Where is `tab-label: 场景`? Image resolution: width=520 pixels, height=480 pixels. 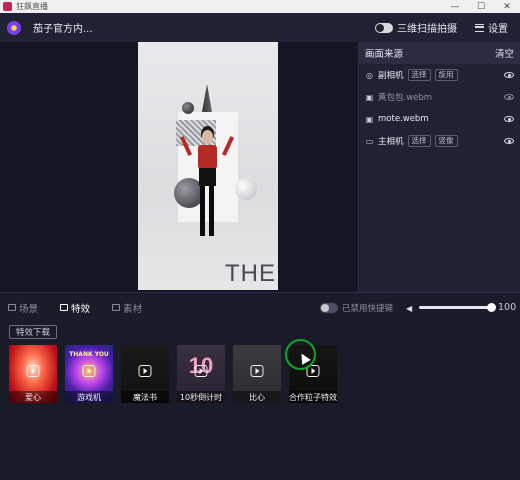 tab-label: 场景 is located at coordinates (29, 309).